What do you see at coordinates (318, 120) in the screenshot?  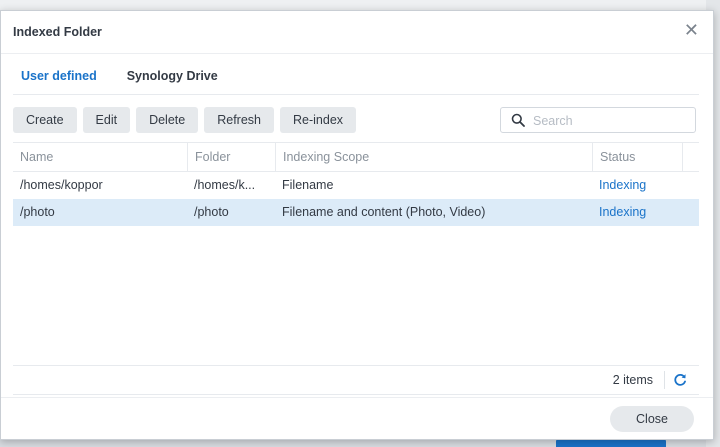 I see `reindex-button: Re-index` at bounding box center [318, 120].